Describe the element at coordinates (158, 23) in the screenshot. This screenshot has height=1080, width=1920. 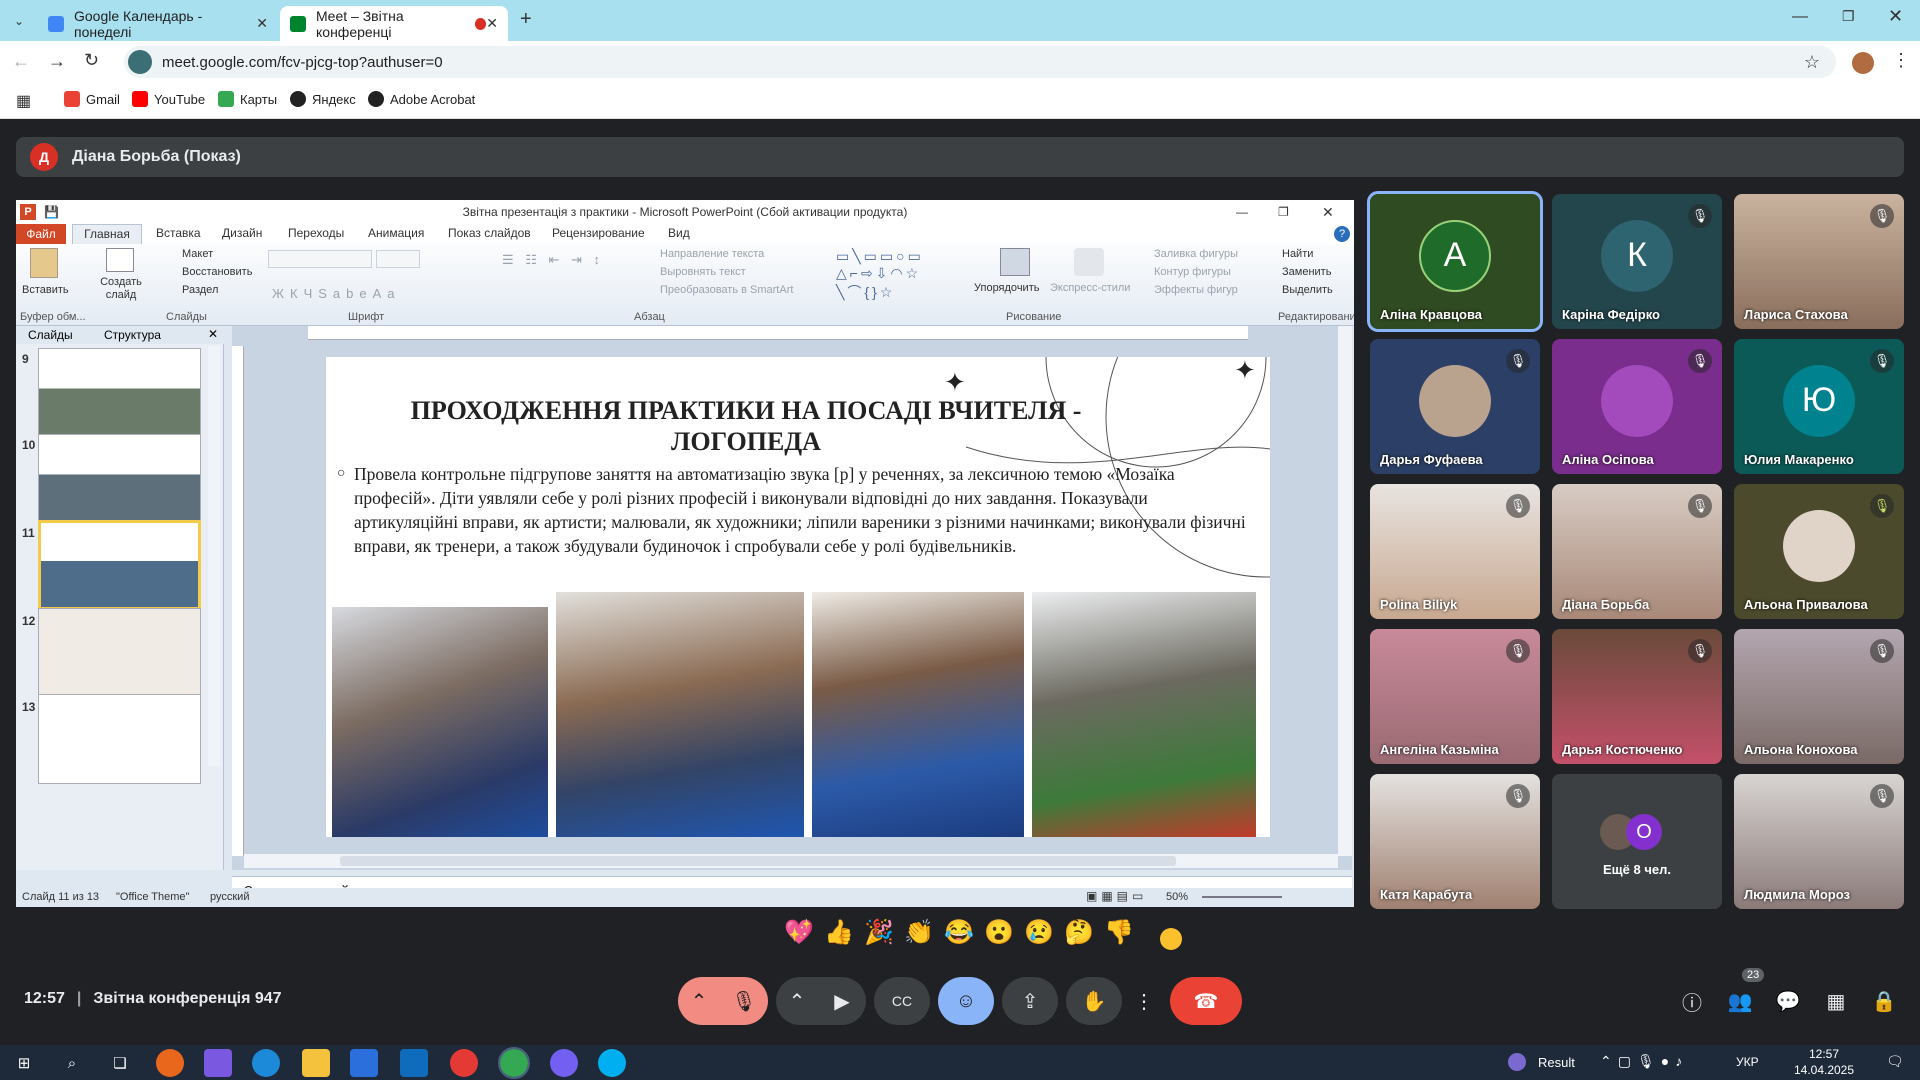
I see `tab-google-calendar: Google Календарь - понеделі ✕` at that location.